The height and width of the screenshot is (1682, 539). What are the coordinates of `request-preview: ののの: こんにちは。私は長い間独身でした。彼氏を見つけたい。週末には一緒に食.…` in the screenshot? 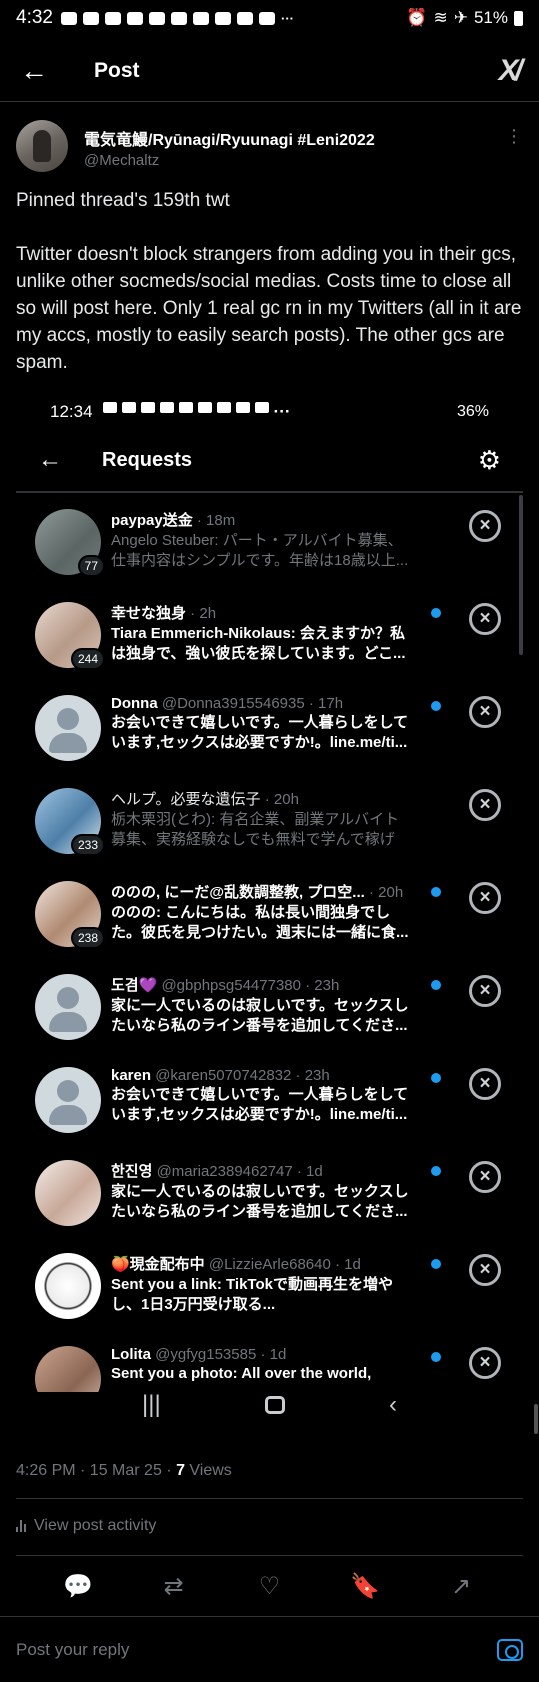 It's located at (260, 922).